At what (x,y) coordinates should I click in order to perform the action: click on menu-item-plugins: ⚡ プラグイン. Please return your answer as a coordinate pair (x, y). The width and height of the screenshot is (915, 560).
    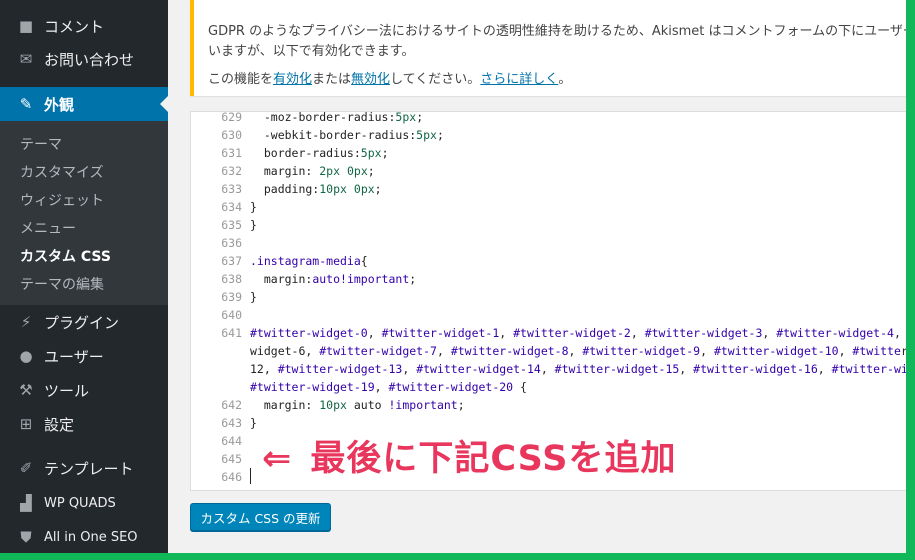
    Looking at the image, I should click on (84, 322).